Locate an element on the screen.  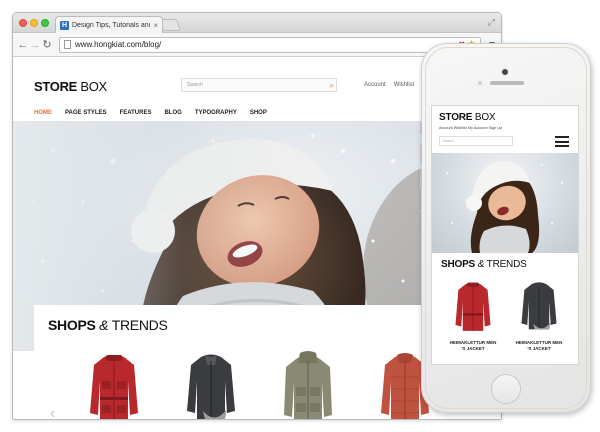
home-button is located at coordinates (506, 389).